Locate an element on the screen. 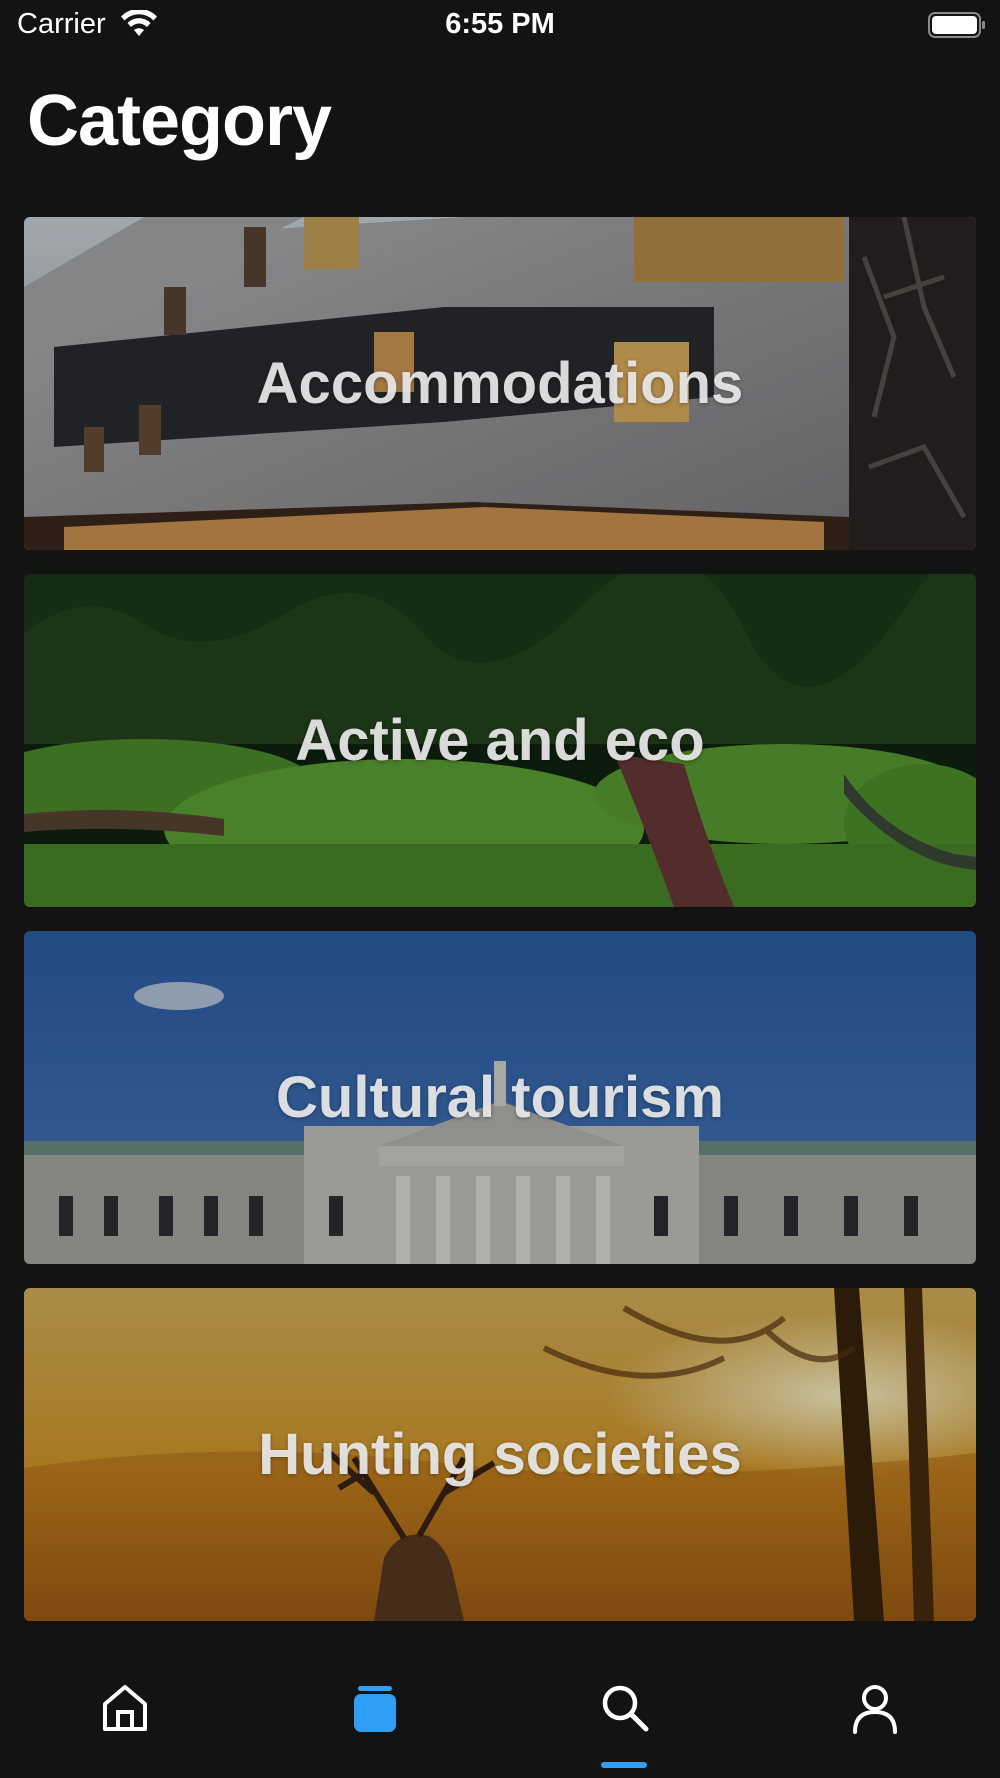 The image size is (1000, 1778). tab-search is located at coordinates (625, 1709).